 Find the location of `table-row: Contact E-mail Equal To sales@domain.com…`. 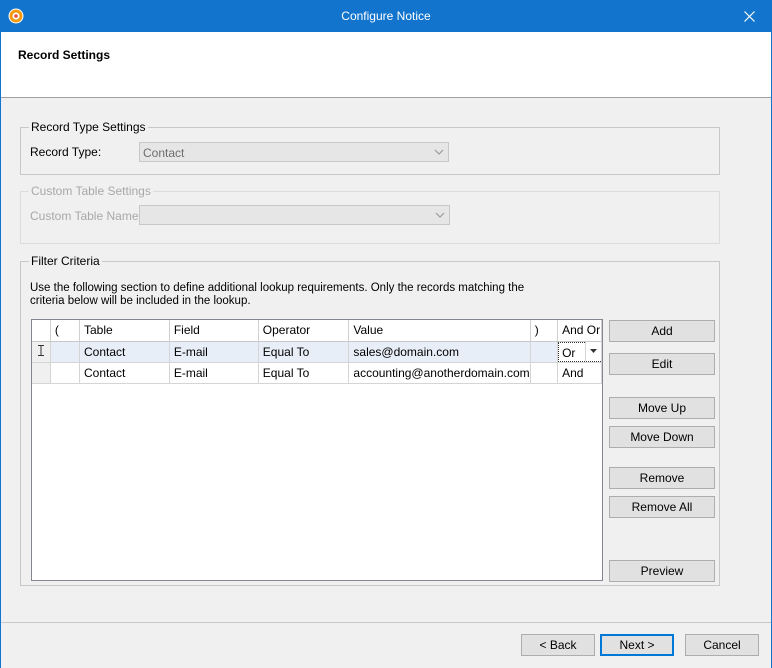

table-row: Contact E-mail Equal To sales@domain.com… is located at coordinates (317, 352).